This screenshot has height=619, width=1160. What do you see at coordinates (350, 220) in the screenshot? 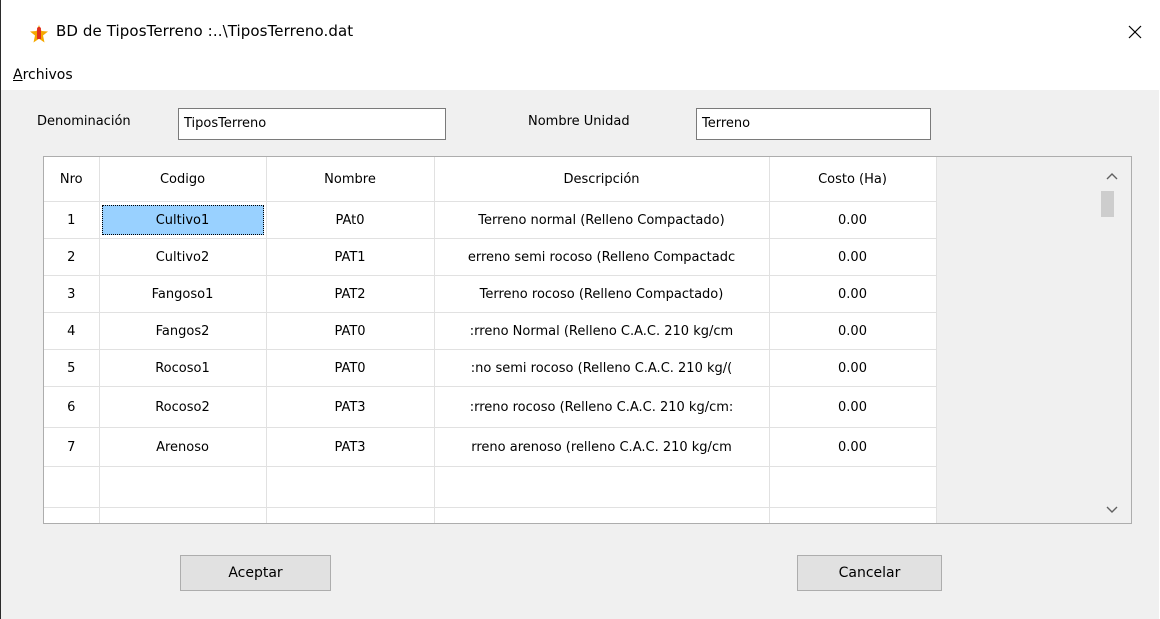
I see `cell-nombre: PAt0` at bounding box center [350, 220].